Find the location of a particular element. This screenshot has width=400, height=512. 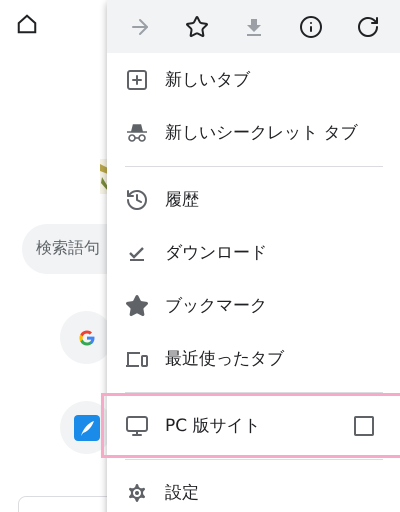

menu-item-label: PC 版サイト is located at coordinates (213, 426).